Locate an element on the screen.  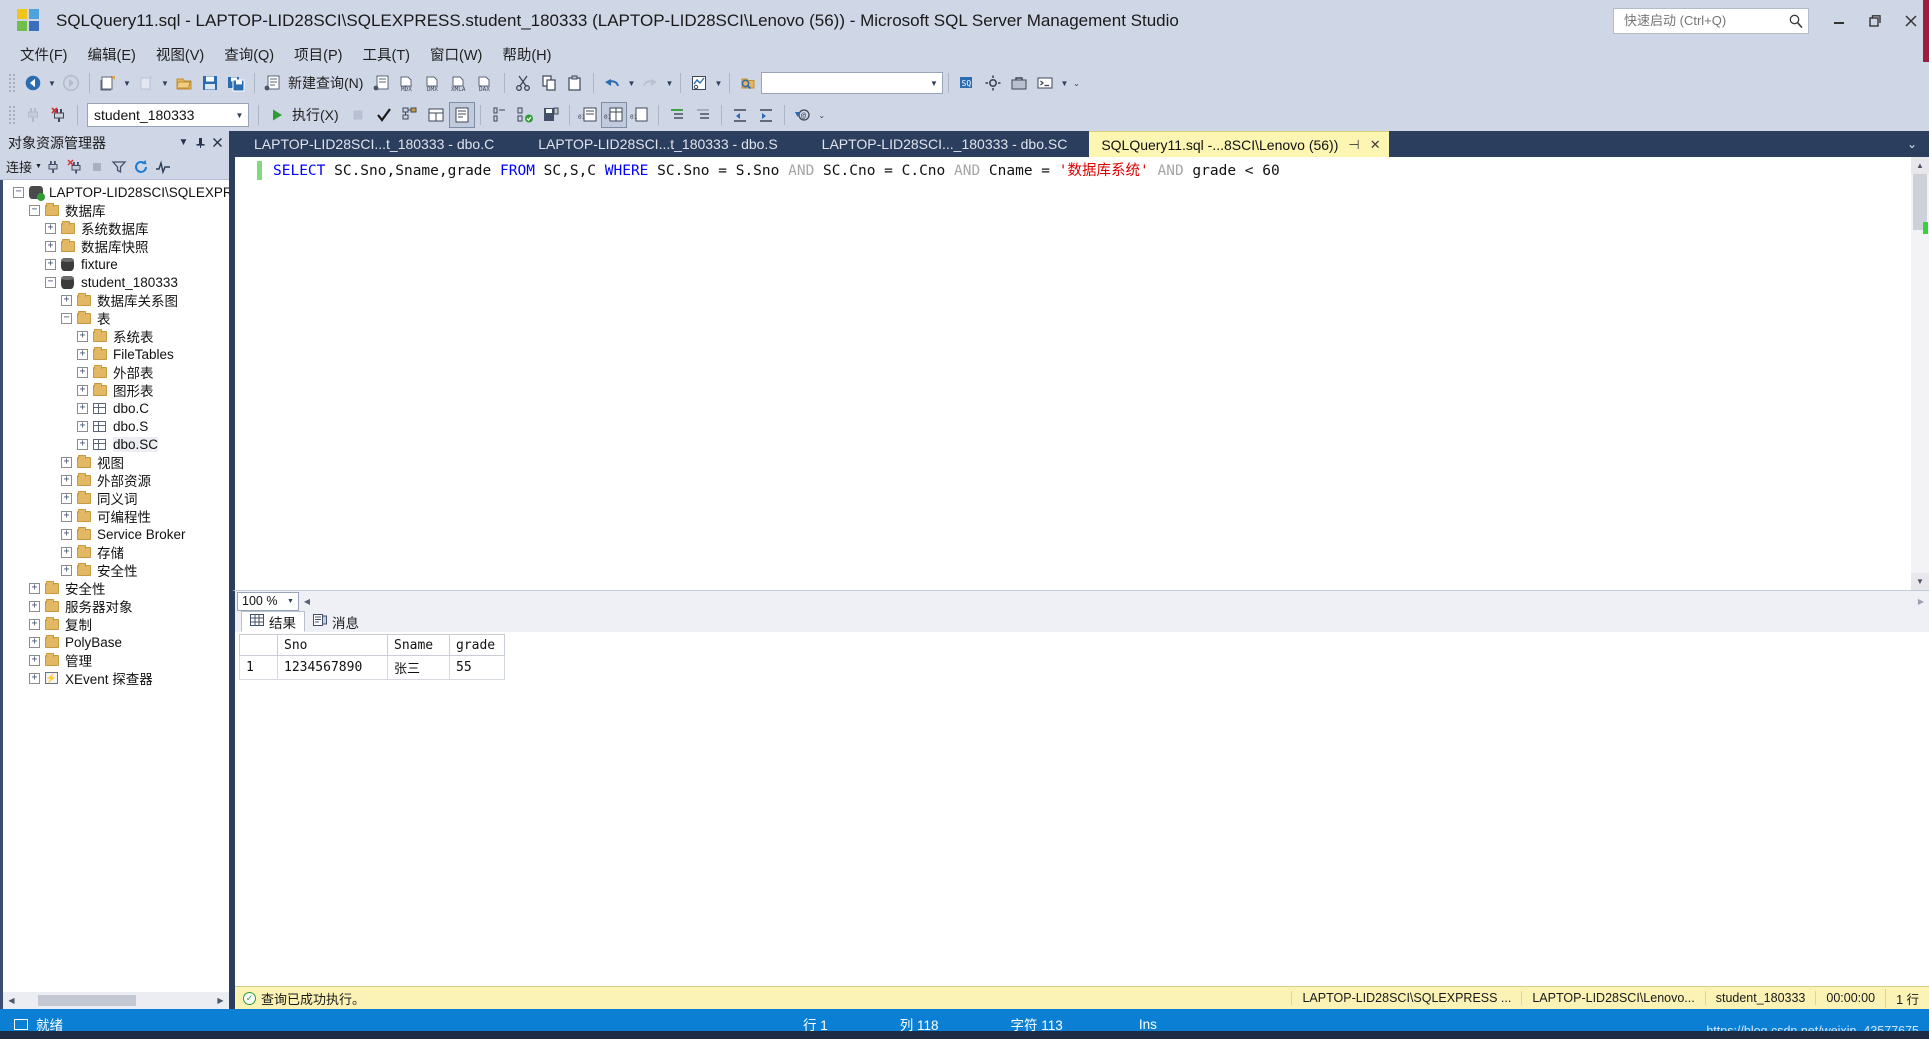
tree-node: + 同义词 is located at coordinates (116, 498).